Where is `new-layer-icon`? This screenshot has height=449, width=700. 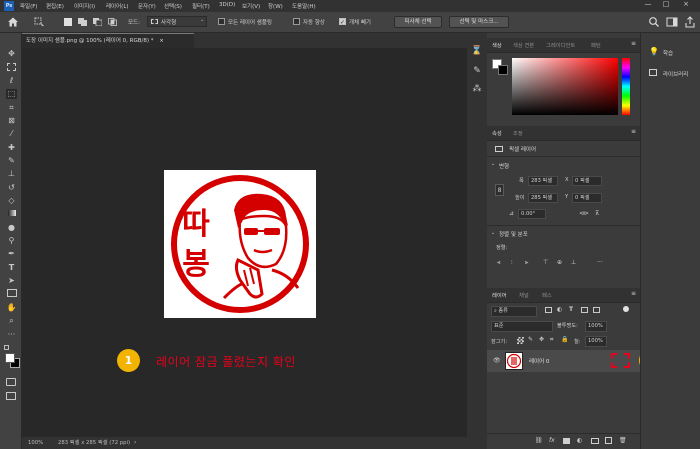 new-layer-icon is located at coordinates (608, 440).